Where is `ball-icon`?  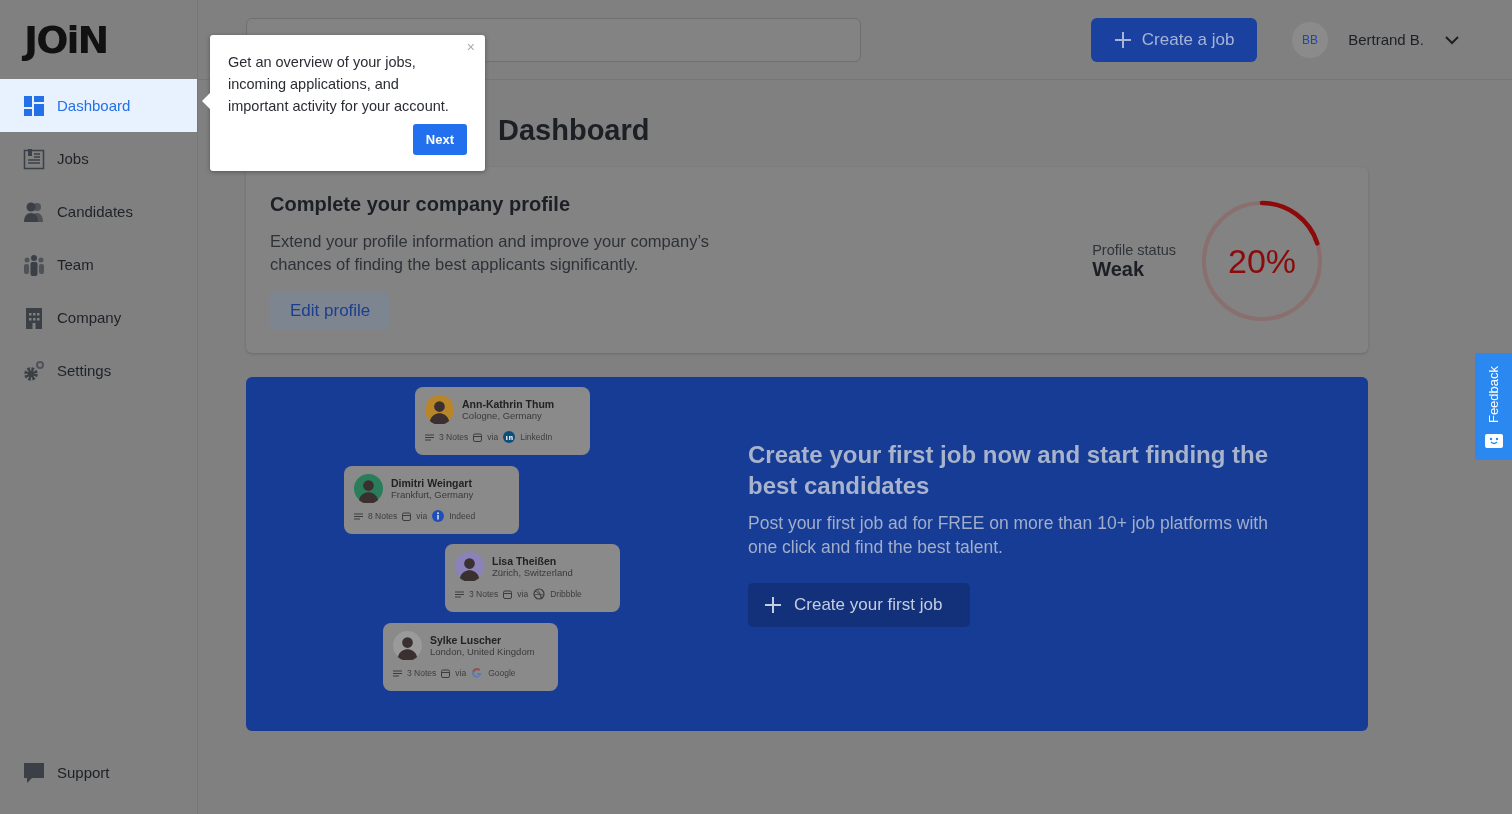
ball-icon is located at coordinates (539, 594).